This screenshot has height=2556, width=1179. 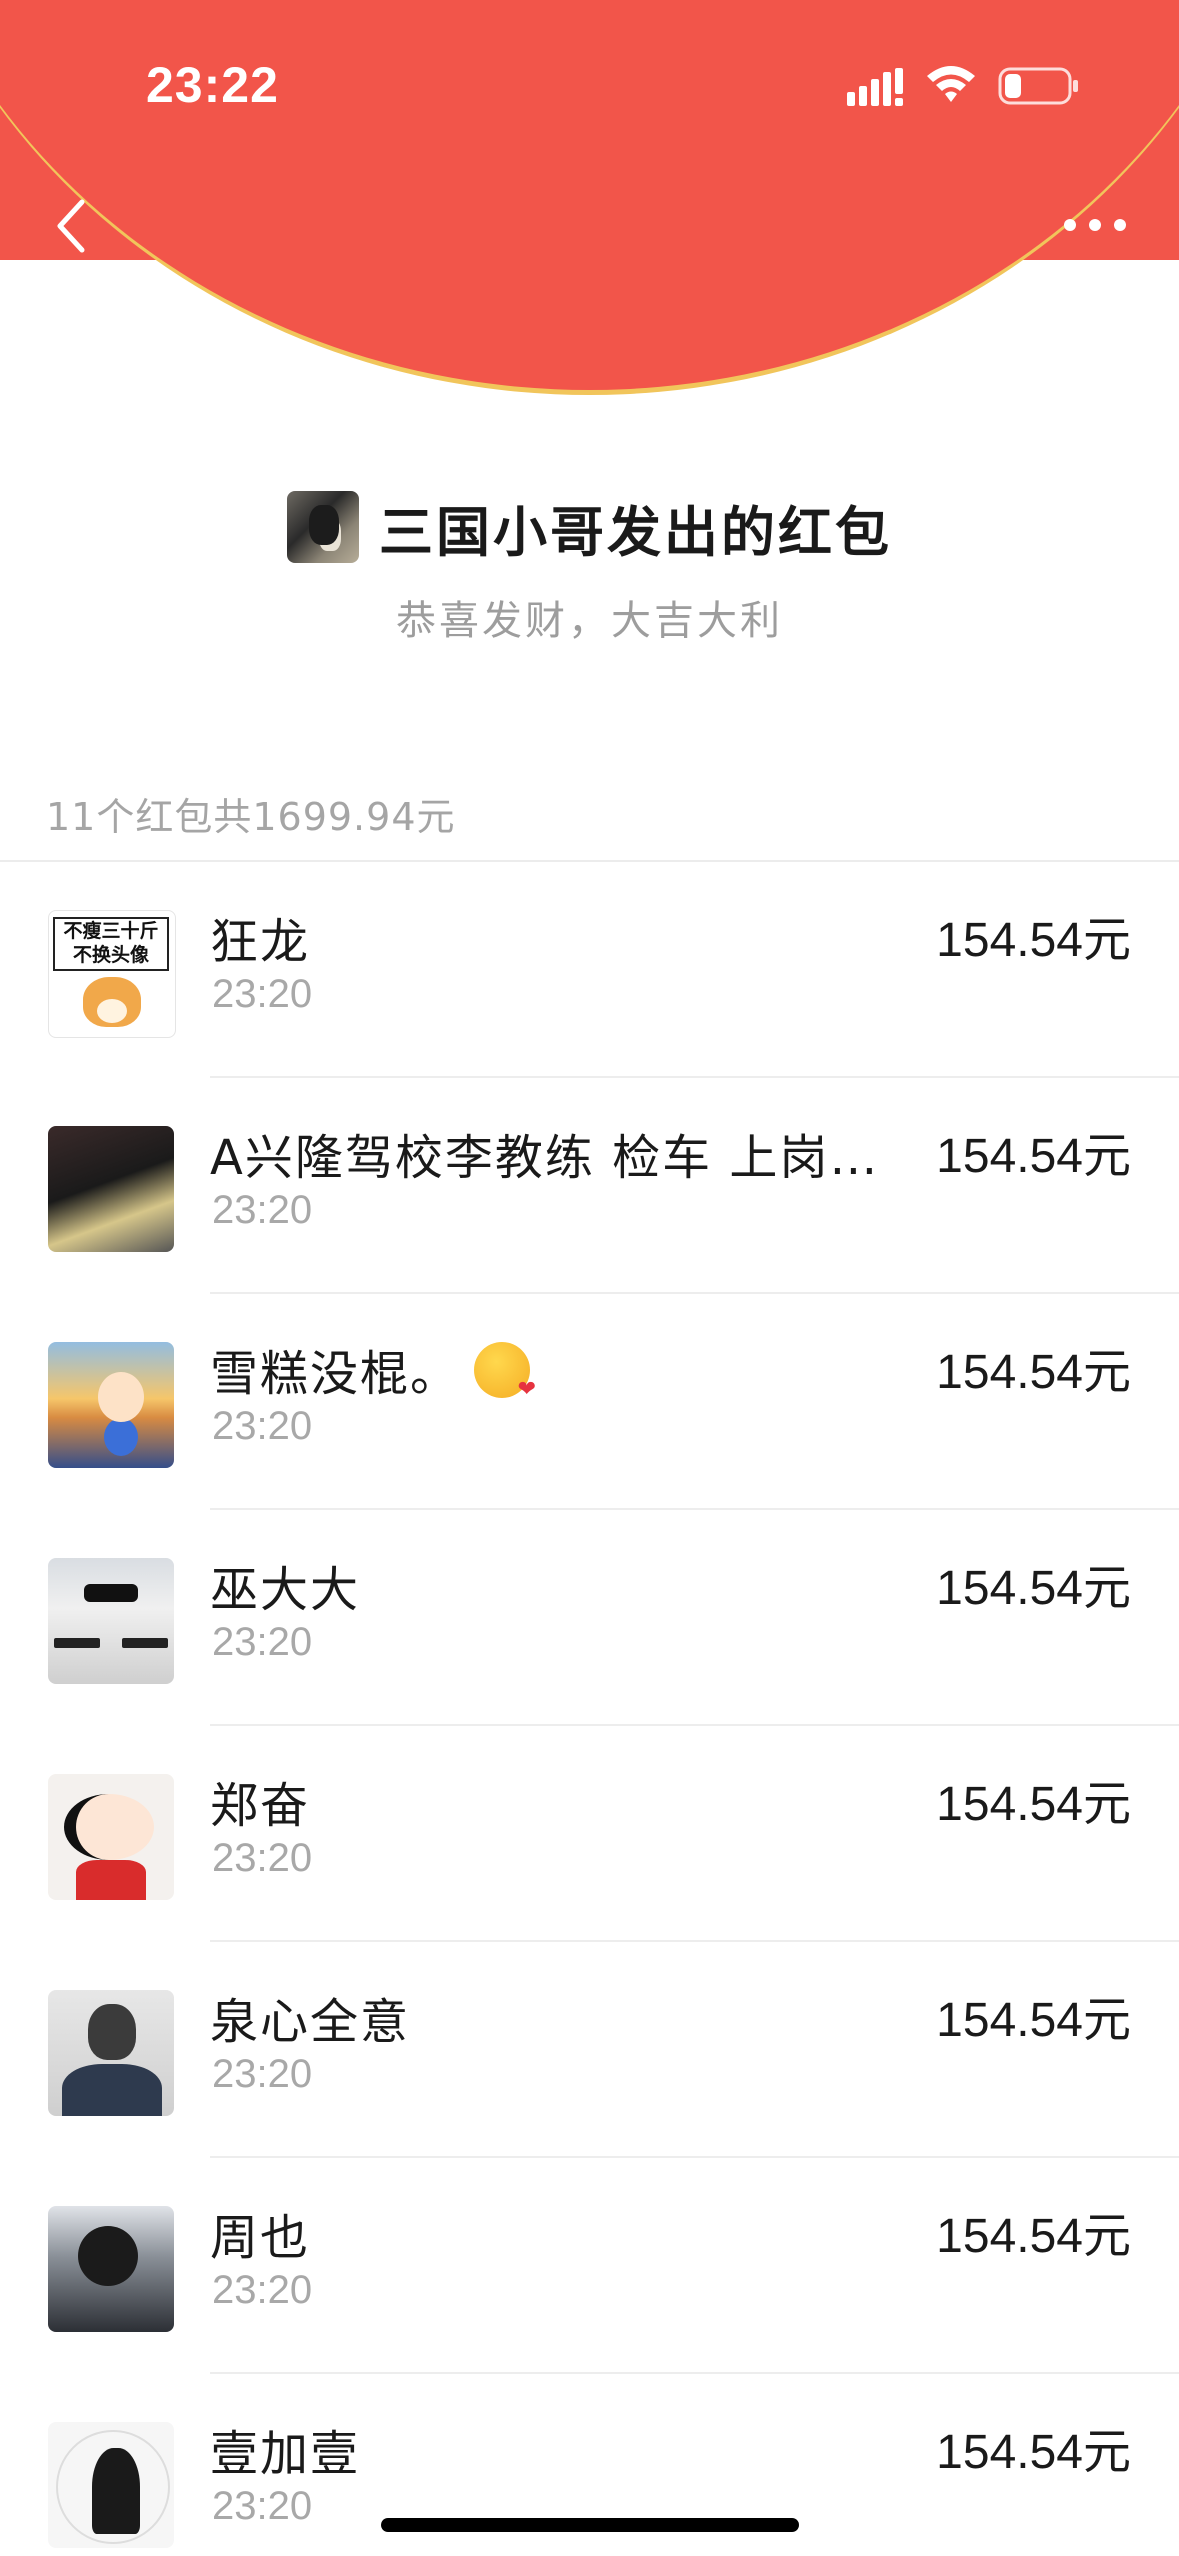 What do you see at coordinates (260, 1806) in the screenshot?
I see `claimer-name: 郑奋` at bounding box center [260, 1806].